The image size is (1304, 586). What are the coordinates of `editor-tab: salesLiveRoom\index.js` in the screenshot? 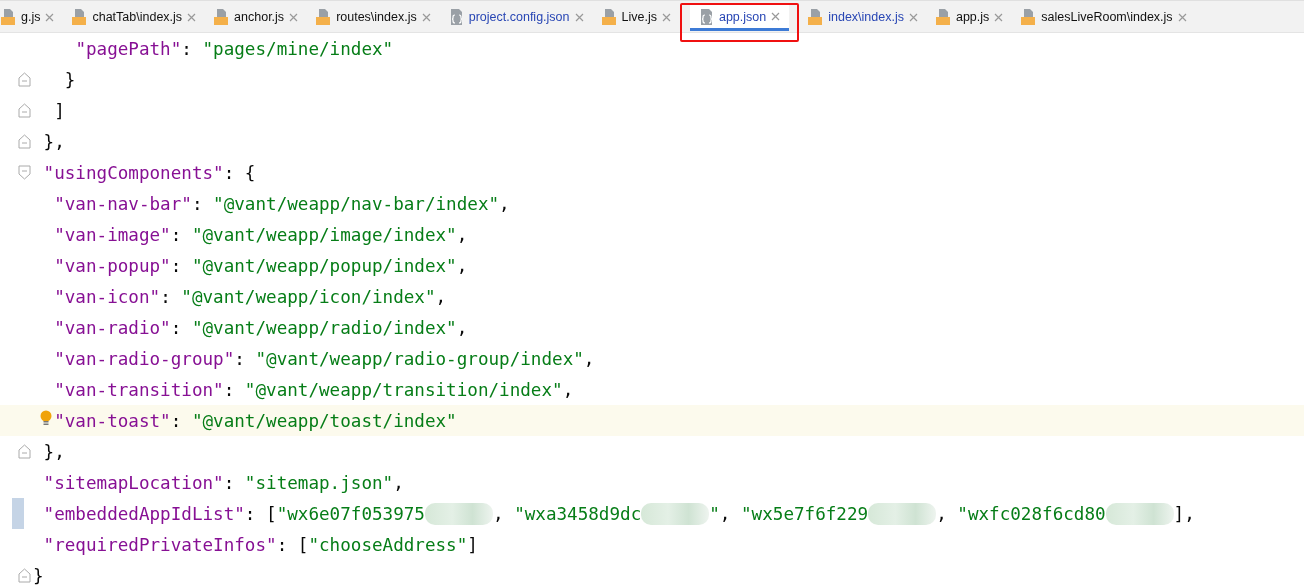 It's located at (1104, 18).